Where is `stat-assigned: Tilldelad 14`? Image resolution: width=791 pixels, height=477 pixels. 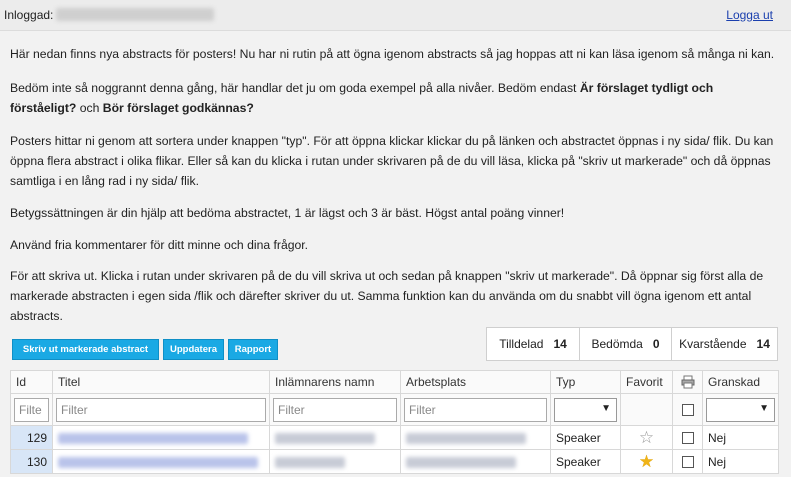
stat-assigned: Tilldelad 14 is located at coordinates (533, 344).